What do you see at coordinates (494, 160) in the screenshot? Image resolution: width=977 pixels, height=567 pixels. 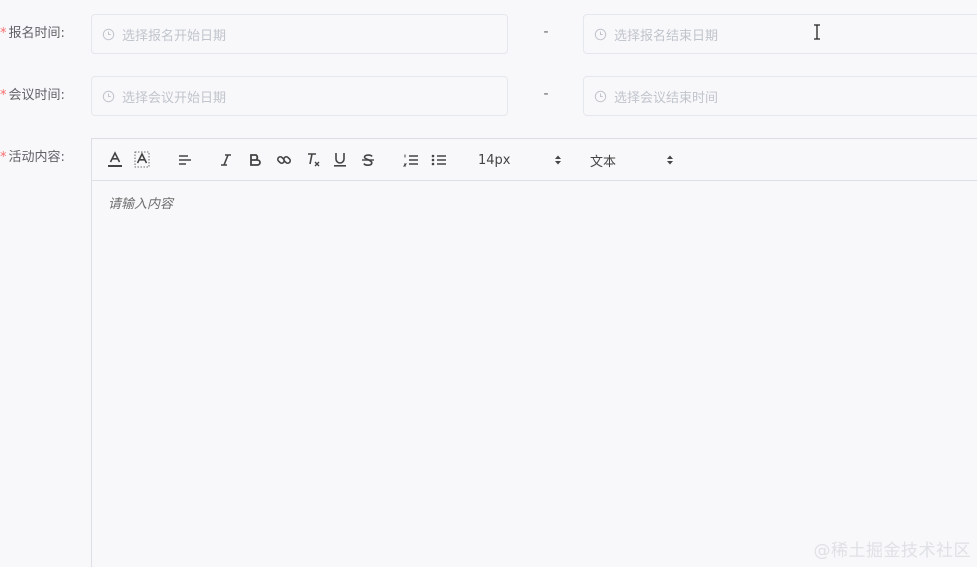 I see `font-size-value: 14px` at bounding box center [494, 160].